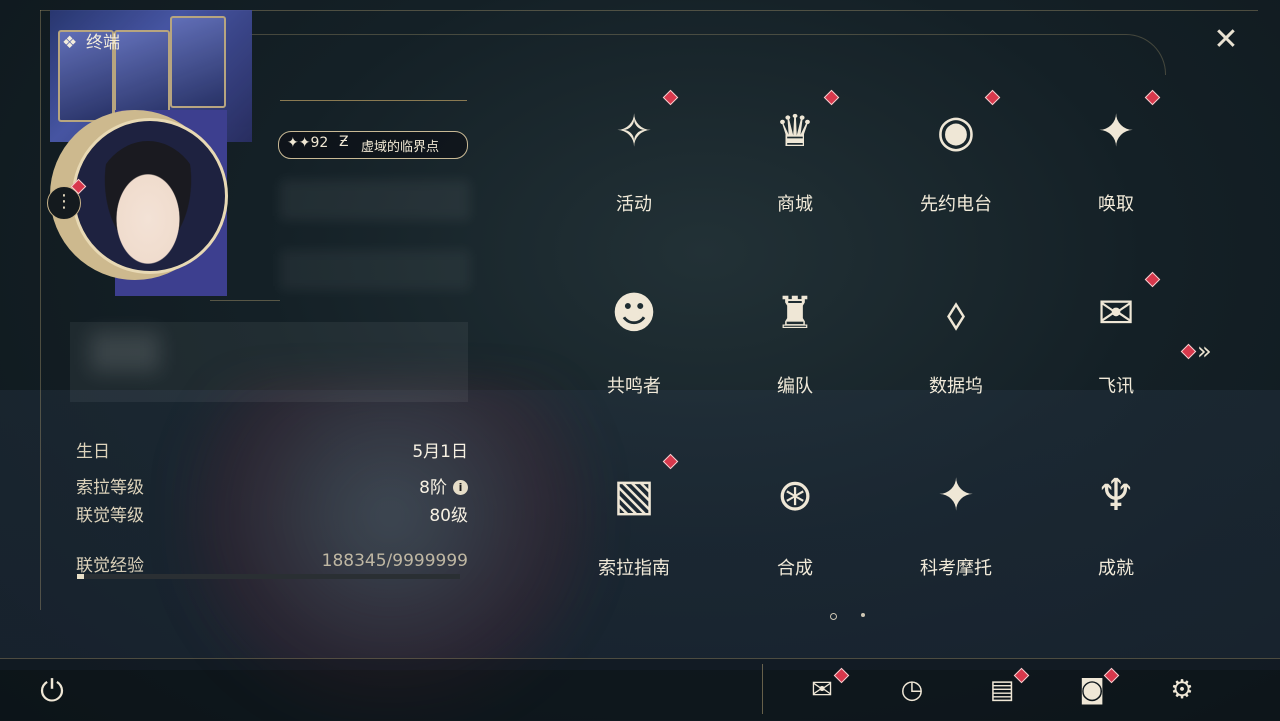  I want to click on title-icon: Ƶ, so click(344, 142).